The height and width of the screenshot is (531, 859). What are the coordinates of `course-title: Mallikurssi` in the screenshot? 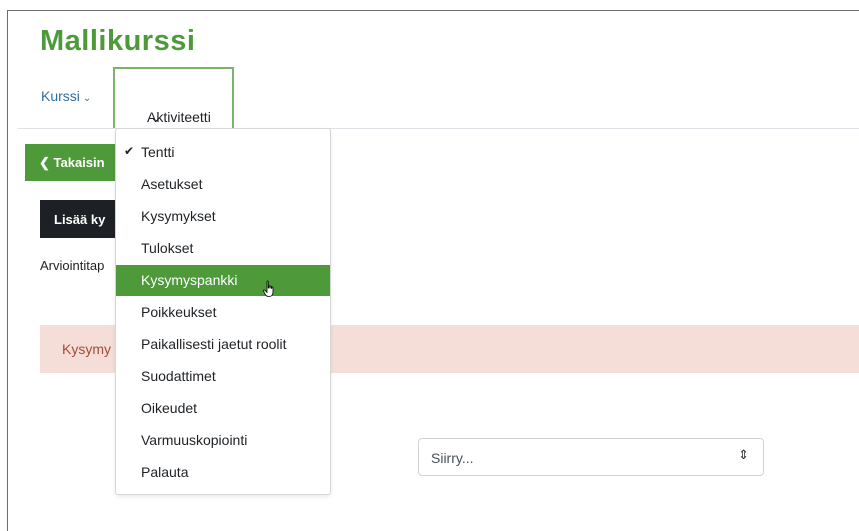 It's located at (117, 41).